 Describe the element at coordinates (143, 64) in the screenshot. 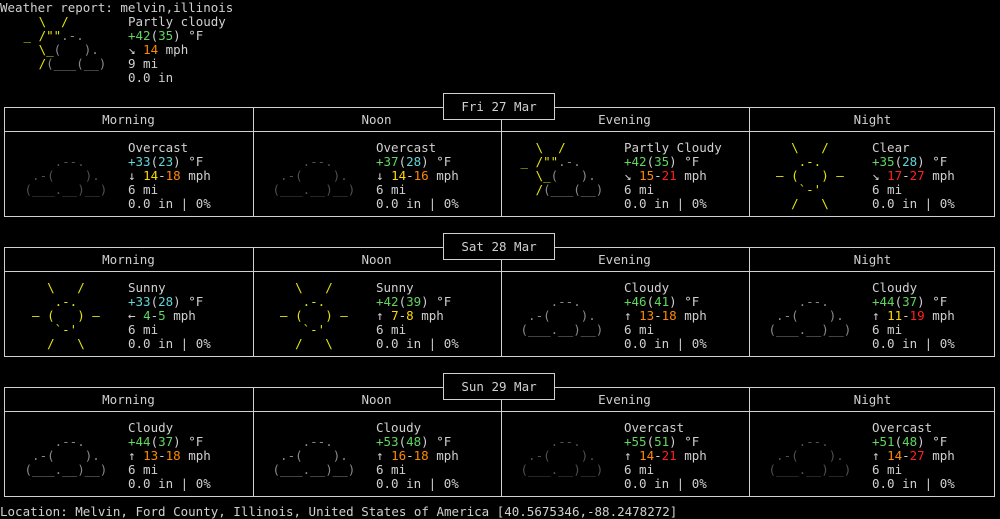

I see `current-info-line: 9 mi` at that location.